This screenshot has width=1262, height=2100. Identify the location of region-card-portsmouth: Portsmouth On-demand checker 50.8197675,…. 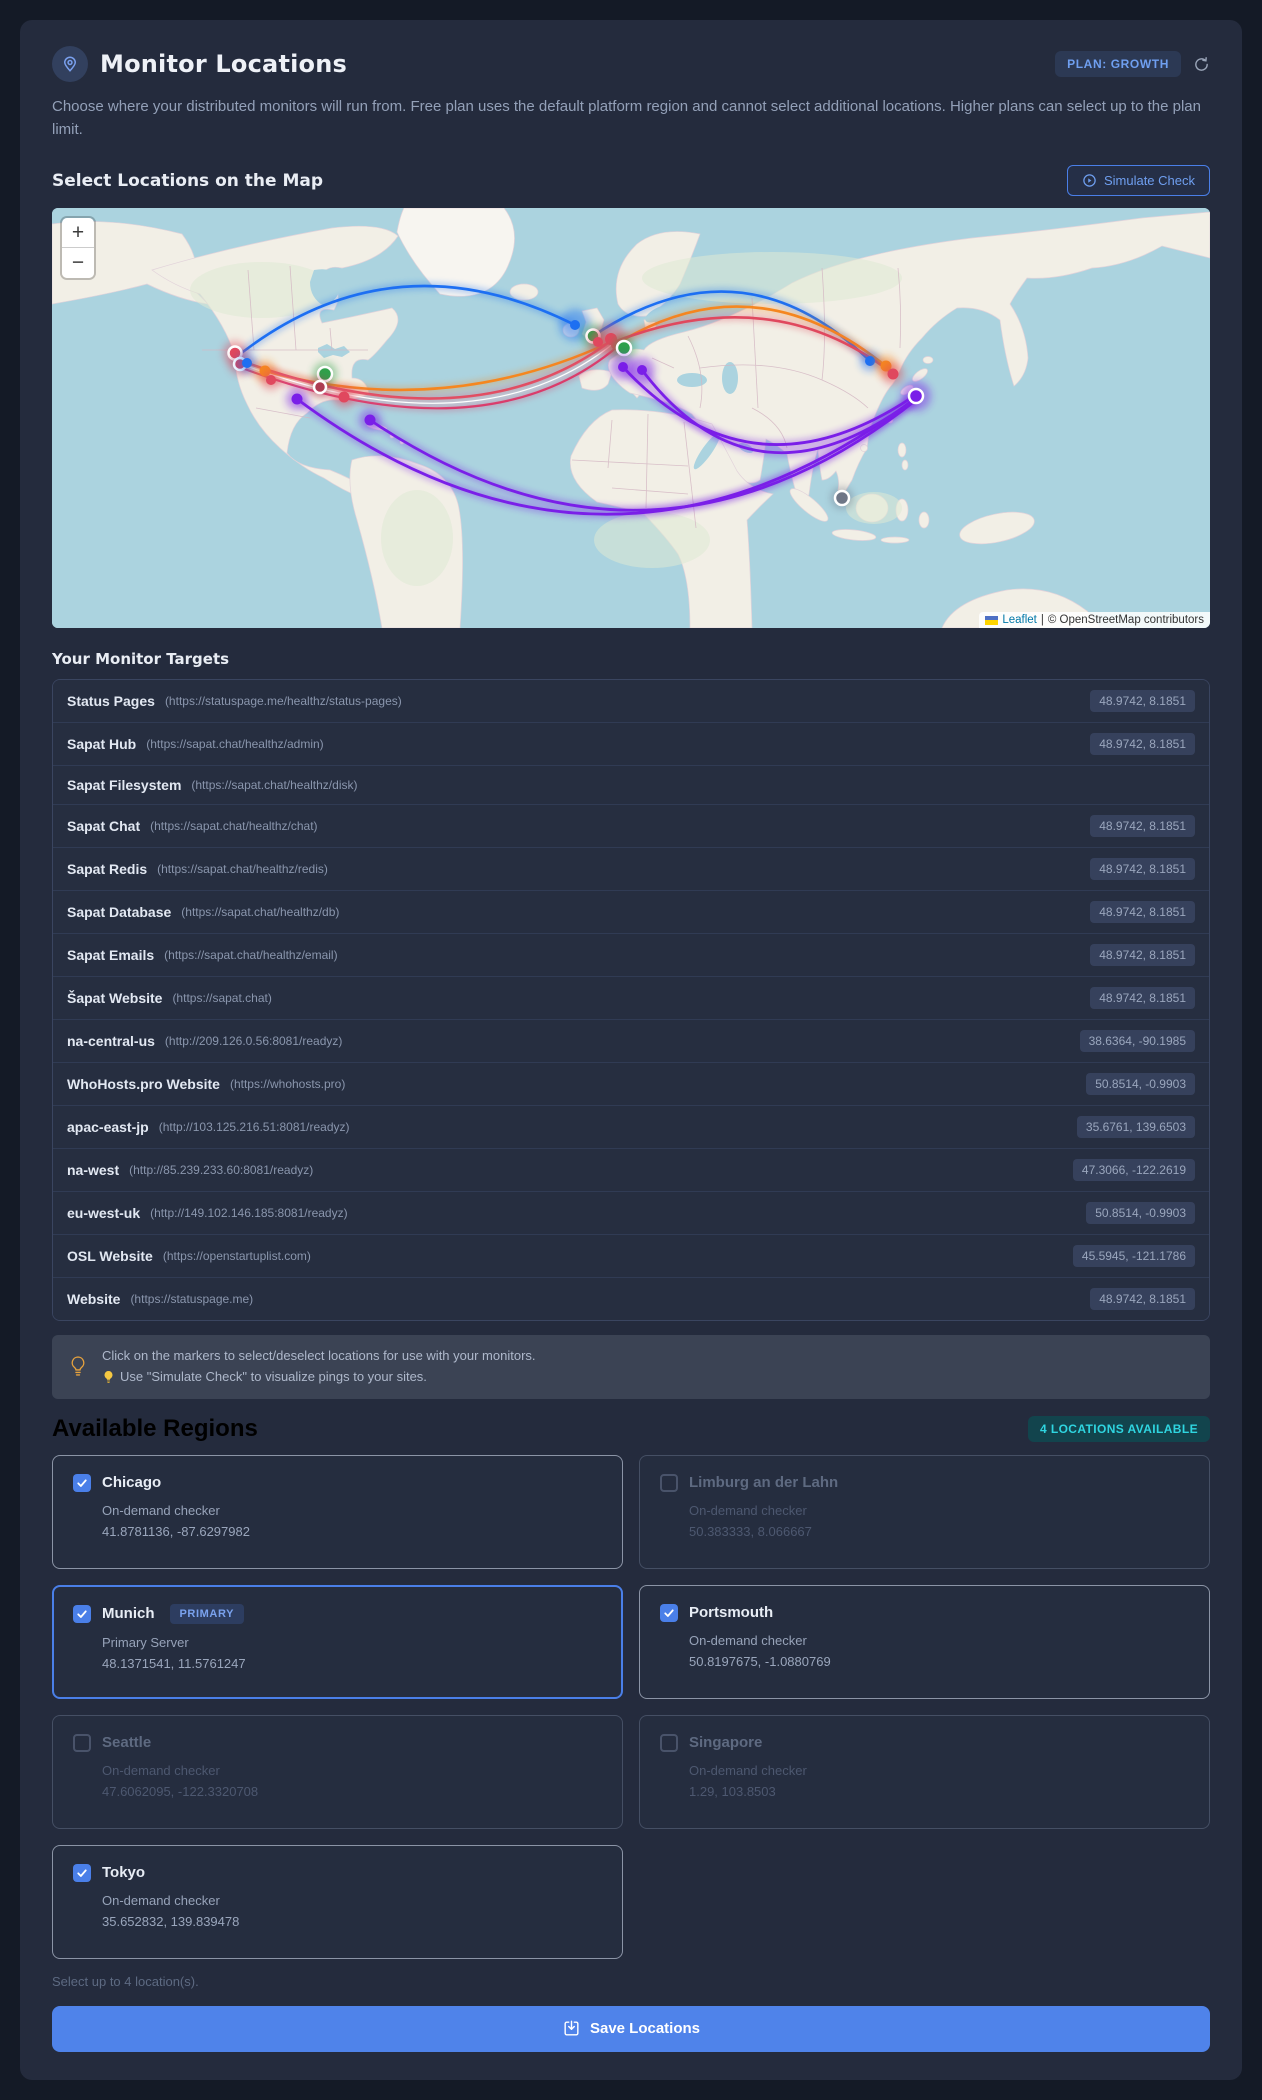
(924, 1641).